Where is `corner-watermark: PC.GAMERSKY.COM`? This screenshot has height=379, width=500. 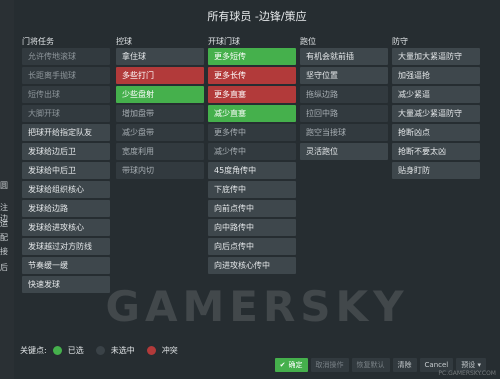
corner-watermark: PC.GAMERSKY.COM is located at coordinates (467, 373).